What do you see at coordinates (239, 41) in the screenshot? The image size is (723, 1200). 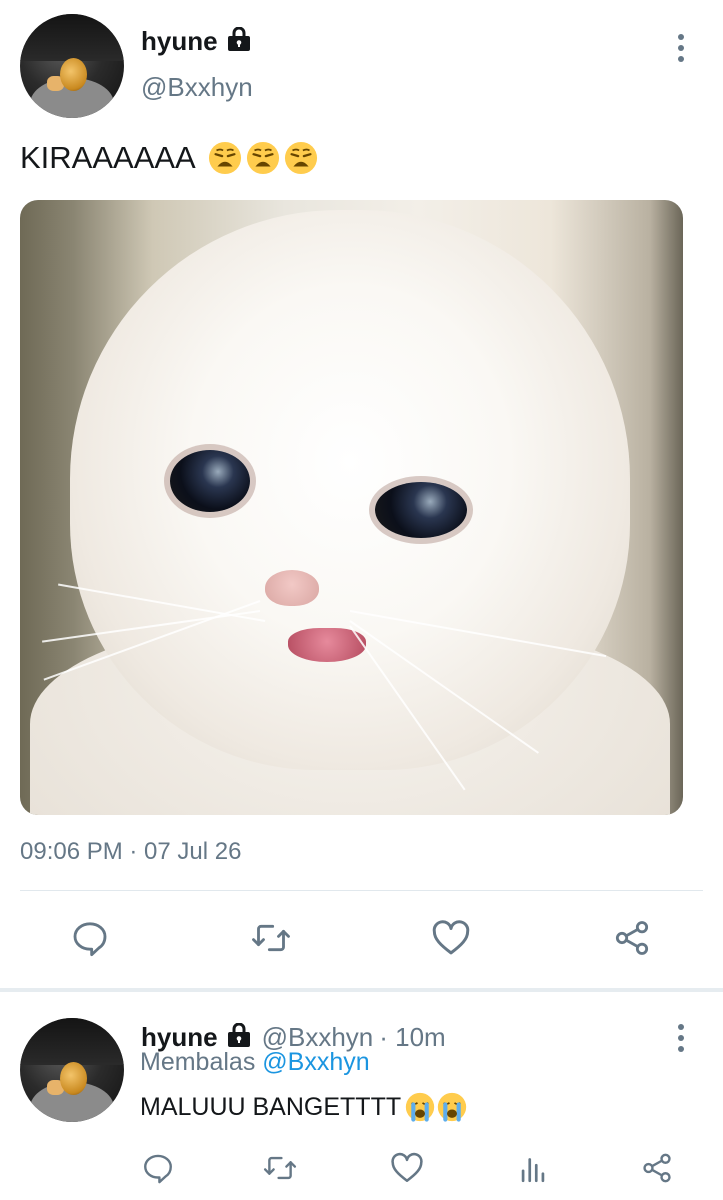 I see `lock-icon` at bounding box center [239, 41].